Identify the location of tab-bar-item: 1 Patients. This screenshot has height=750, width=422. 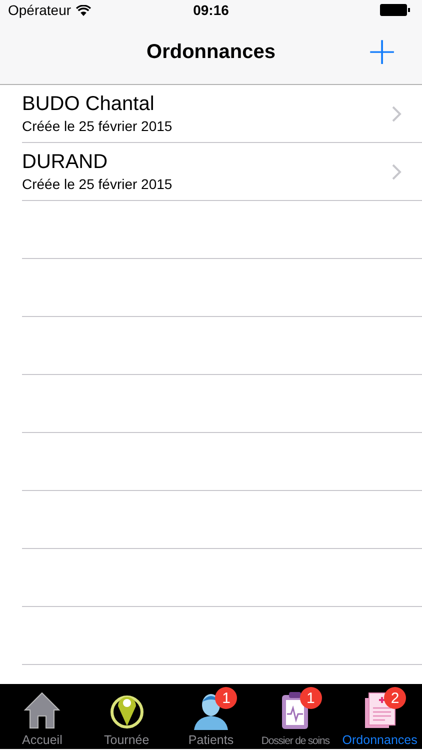
(211, 716).